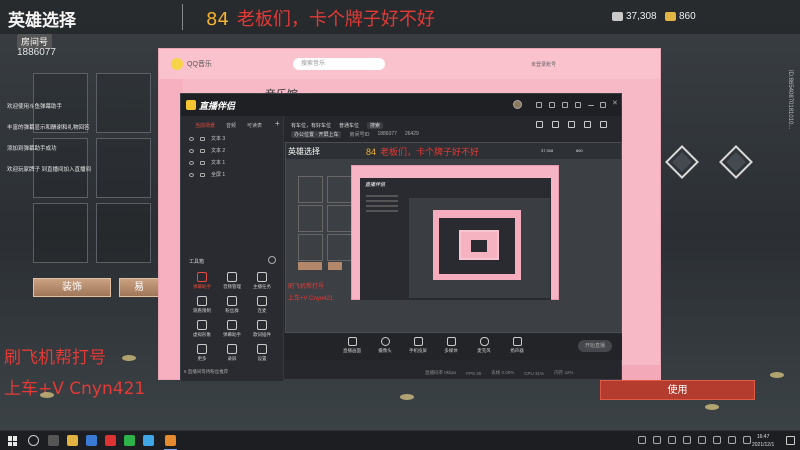 Image resolution: width=800 pixels, height=450 pixels. What do you see at coordinates (232, 353) in the screenshot?
I see `tool-record: 录屏` at bounding box center [232, 353].